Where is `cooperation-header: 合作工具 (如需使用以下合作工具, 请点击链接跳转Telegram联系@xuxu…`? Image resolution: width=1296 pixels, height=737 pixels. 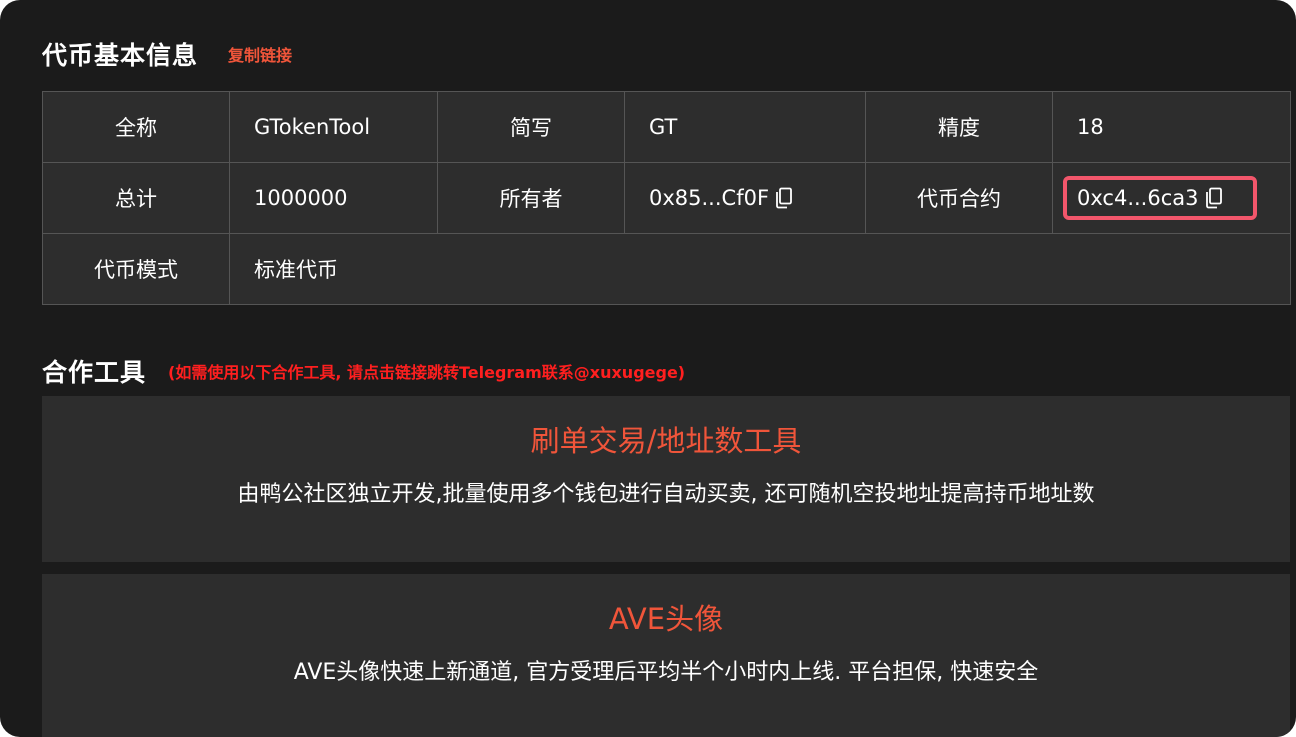
cooperation-header: 合作工具 (如需使用以下合作工具, 请点击链接跳转Telegram联系@xuxu… is located at coordinates (363, 371).